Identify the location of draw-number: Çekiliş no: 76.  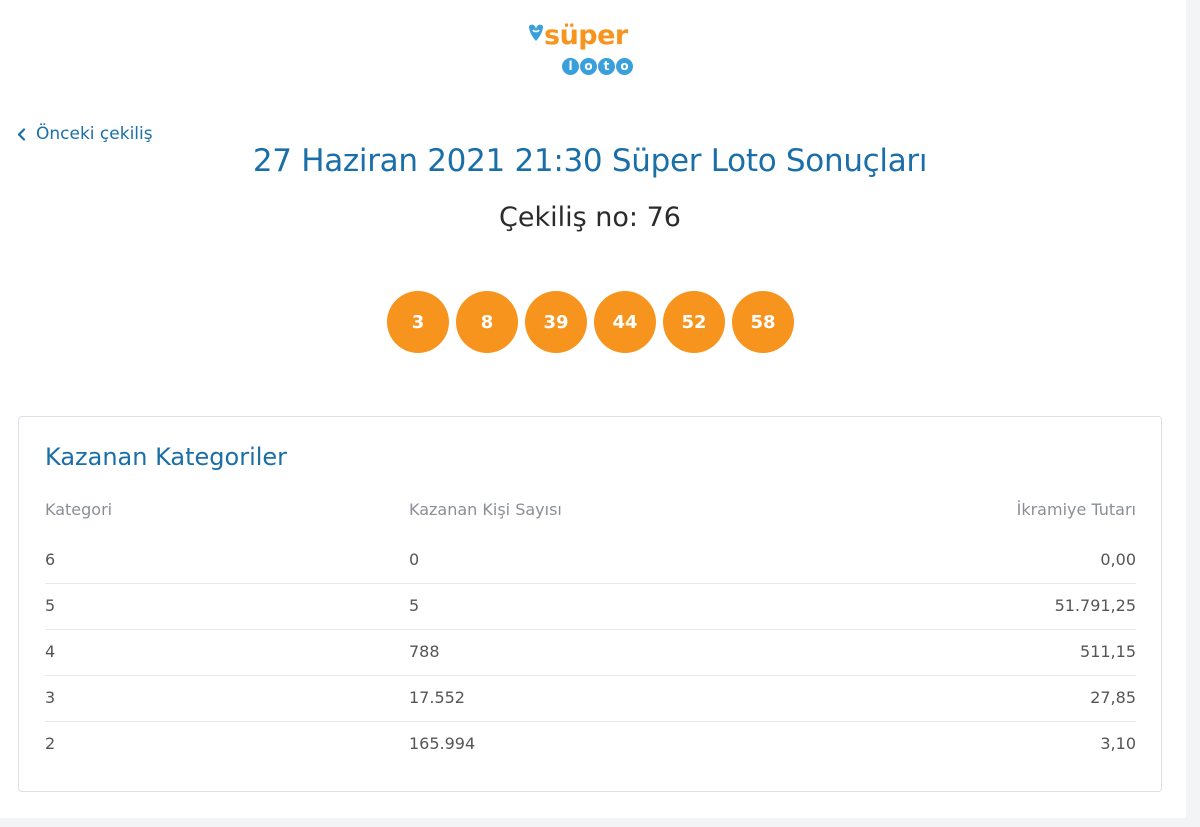
(590, 217).